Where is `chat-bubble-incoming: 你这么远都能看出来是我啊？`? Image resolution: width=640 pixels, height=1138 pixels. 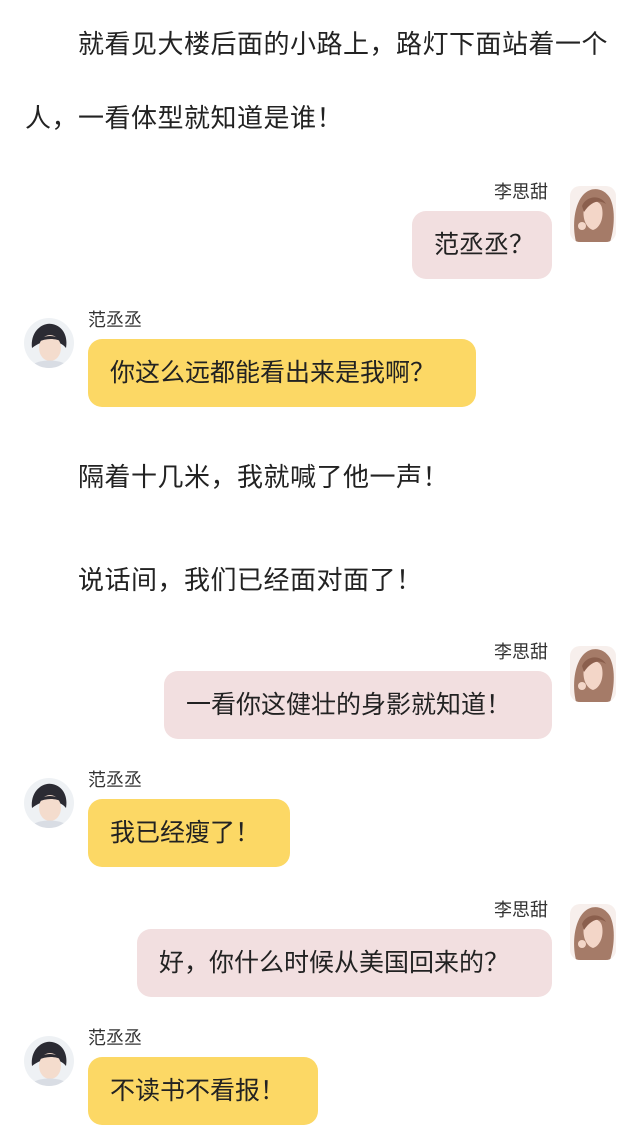 chat-bubble-incoming: 你这么远都能看出来是我啊？ is located at coordinates (282, 373).